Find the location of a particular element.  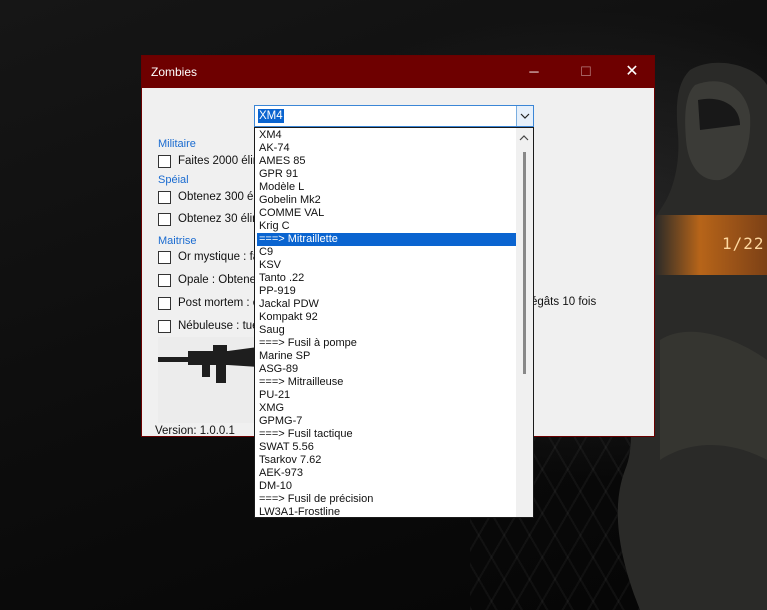

dropdown-option: XMG is located at coordinates (388, 408).